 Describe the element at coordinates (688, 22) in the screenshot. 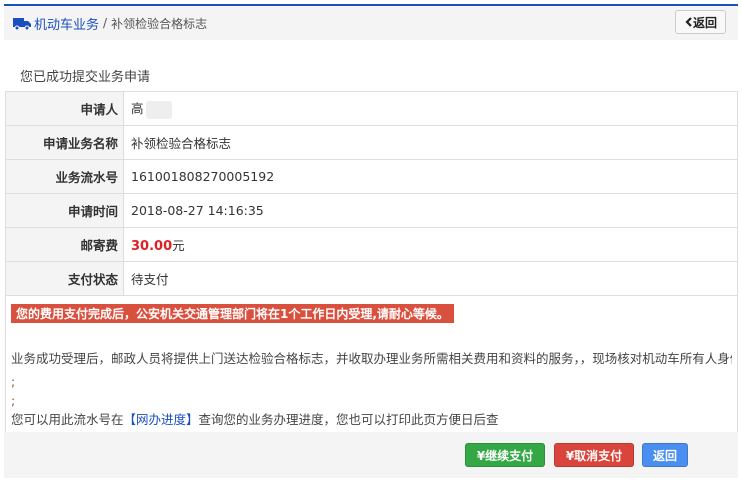

I see `chevron-left-icon` at that location.